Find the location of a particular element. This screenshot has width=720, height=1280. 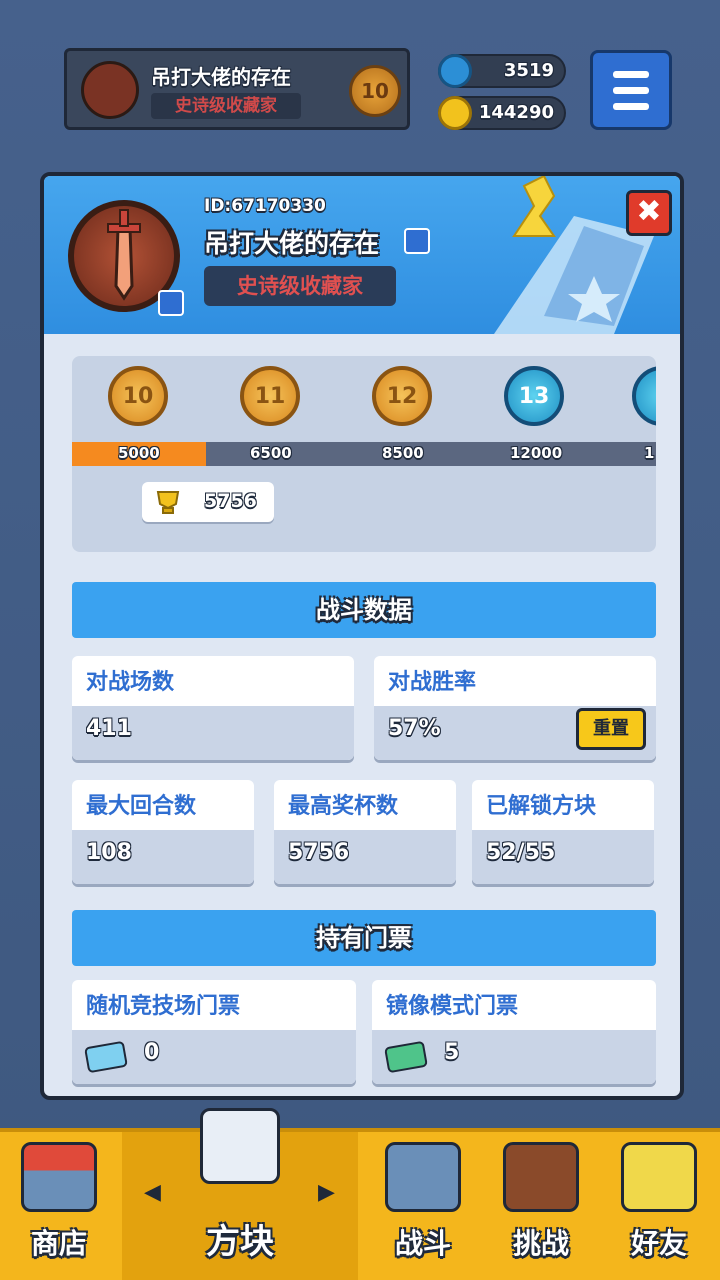

rank-14-badge-icon is located at coordinates (644, 396).